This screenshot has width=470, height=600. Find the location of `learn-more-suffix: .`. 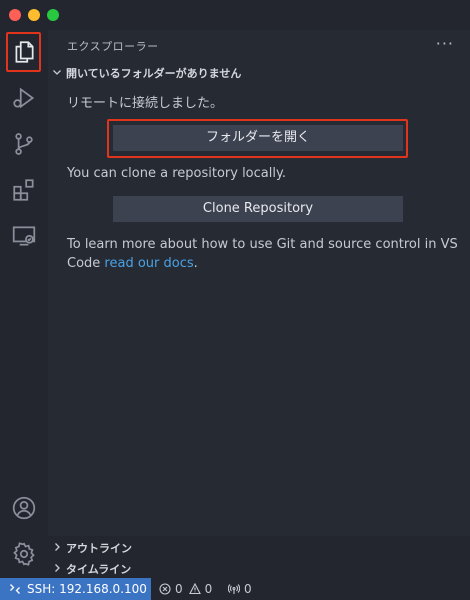

learn-more-suffix: . is located at coordinates (195, 263).